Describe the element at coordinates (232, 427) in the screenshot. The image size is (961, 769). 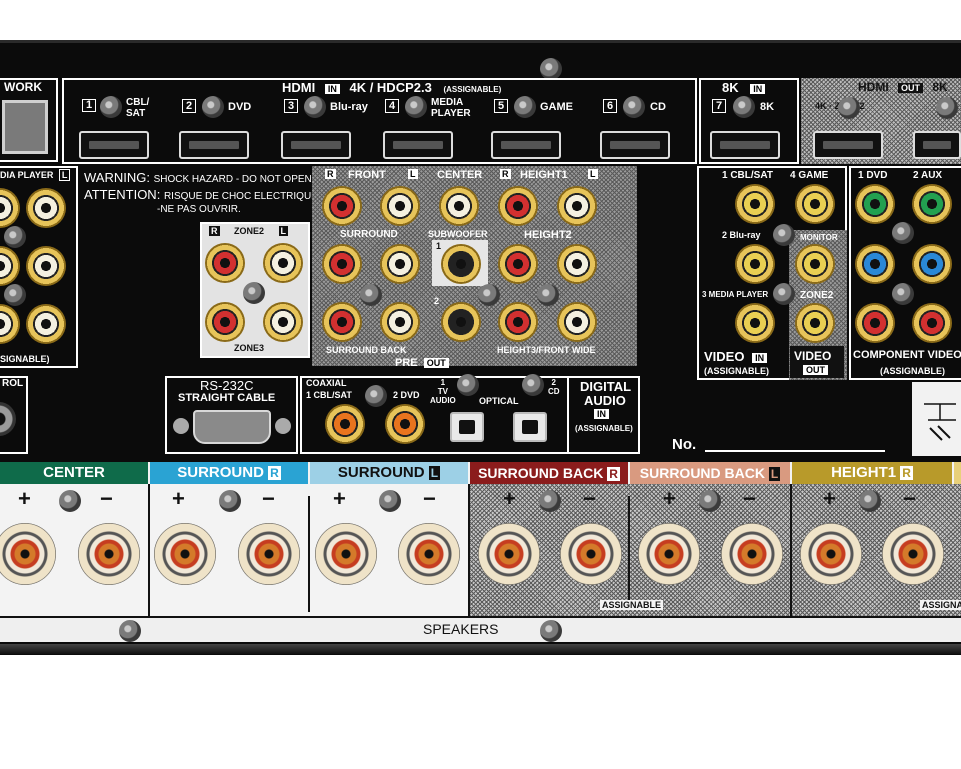
I see `rs232-port` at that location.